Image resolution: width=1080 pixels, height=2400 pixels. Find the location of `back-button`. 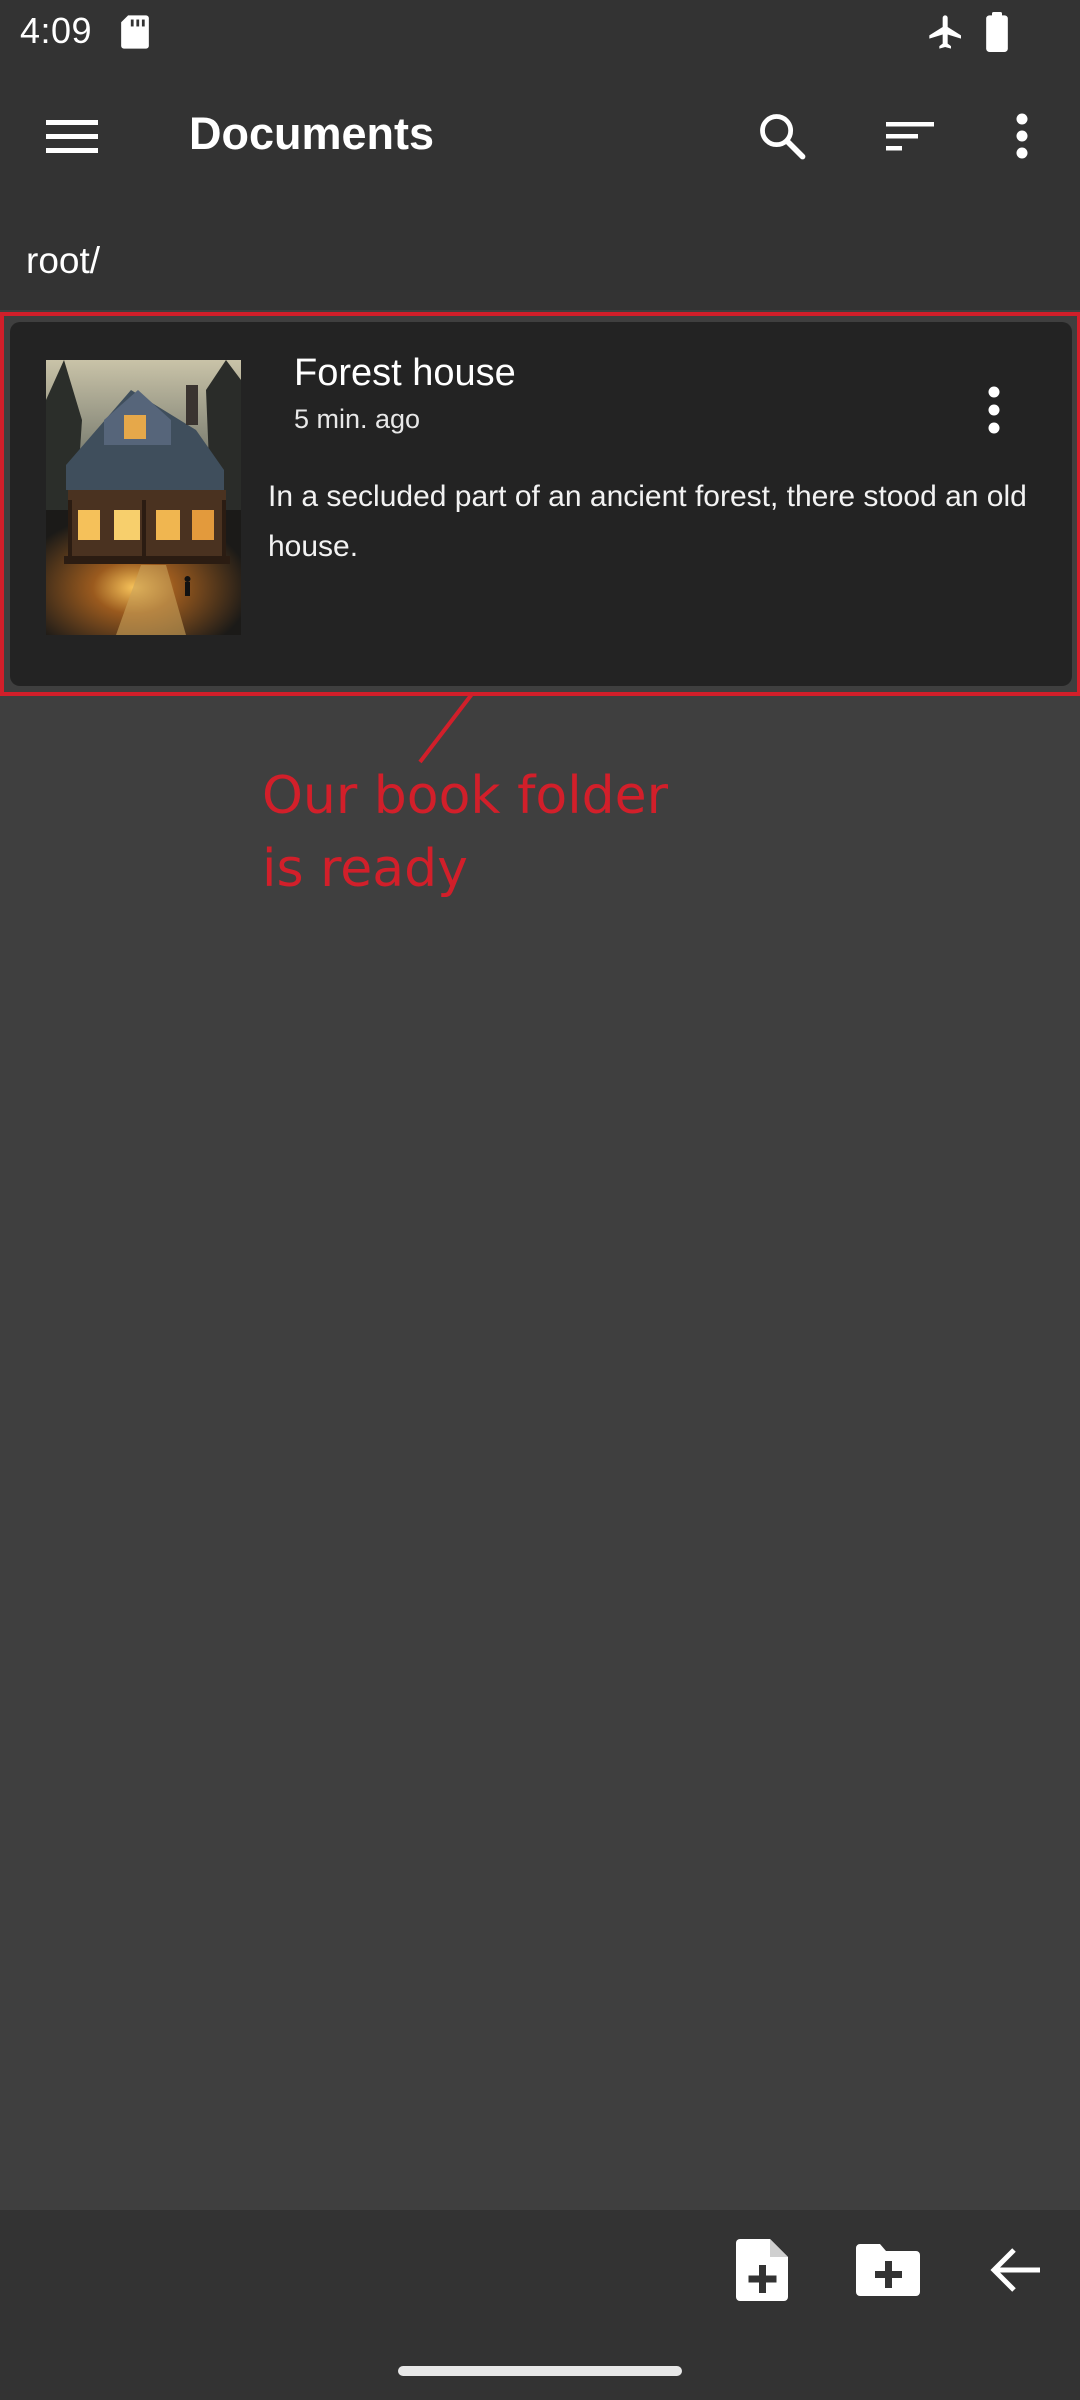

back-button is located at coordinates (1016, 2270).